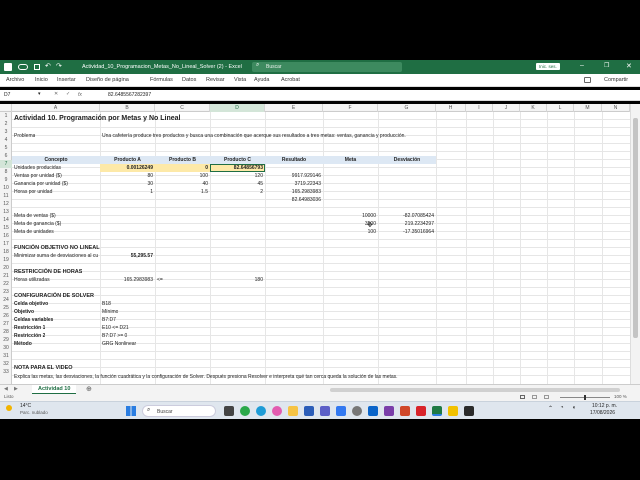  Describe the element at coordinates (6, 332) in the screenshot. I see `row-header: 28` at that location.